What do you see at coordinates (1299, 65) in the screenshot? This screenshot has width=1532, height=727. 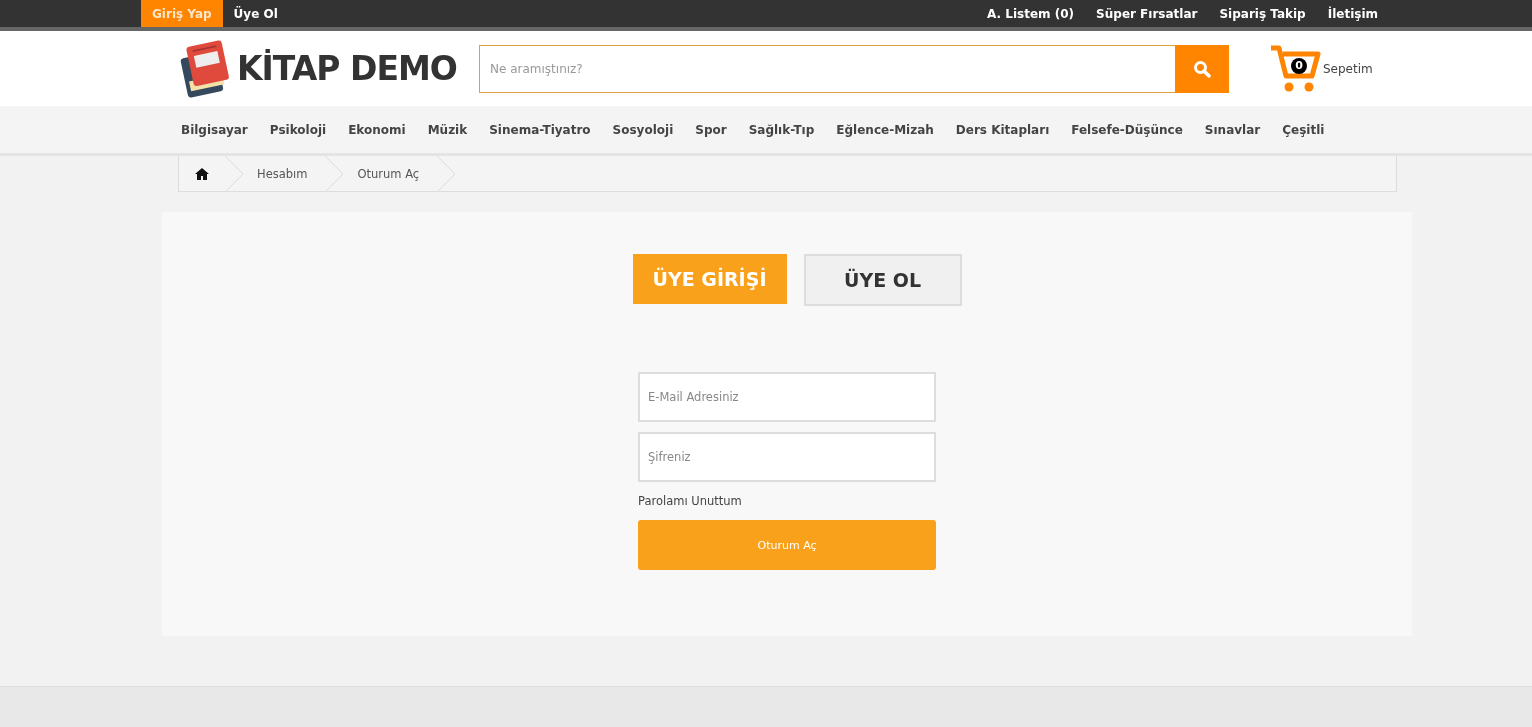 I see `cart-count-badge: 0` at bounding box center [1299, 65].